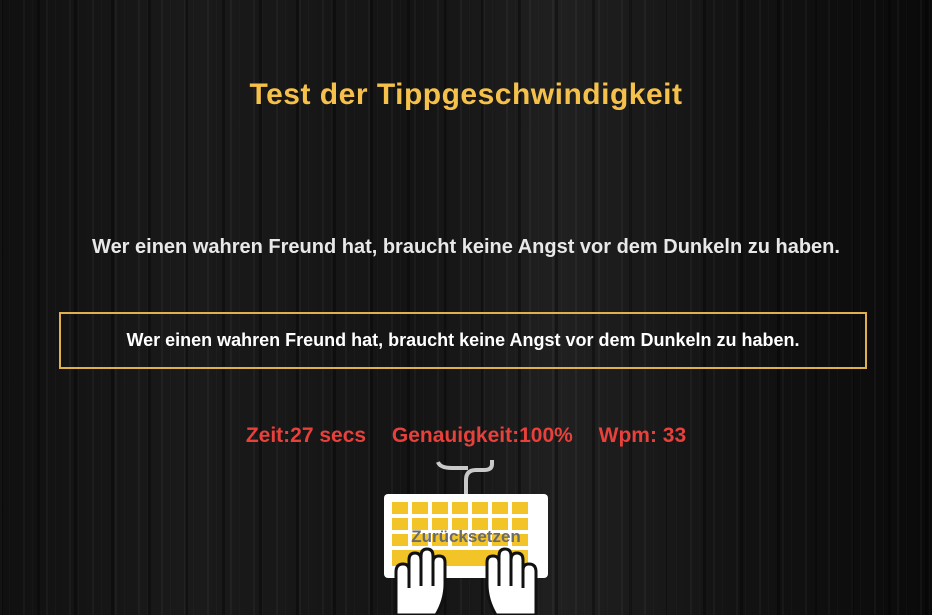 This screenshot has width=932, height=615. Describe the element at coordinates (466, 94) in the screenshot. I see `page-title: Test der Tippgeschwindigkeit` at that location.